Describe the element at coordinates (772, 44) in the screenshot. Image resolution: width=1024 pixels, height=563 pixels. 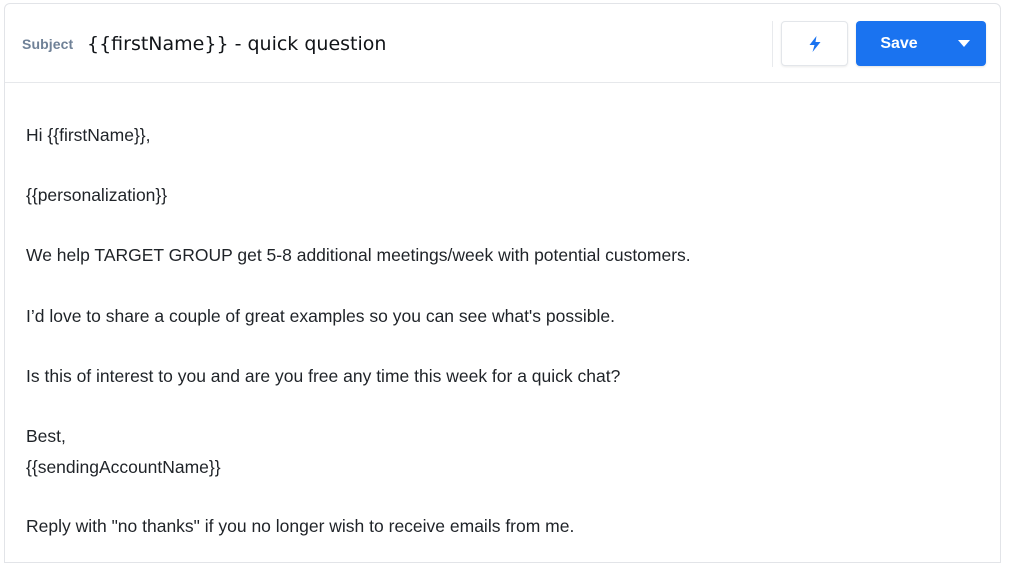
I see `toolbar-divider` at that location.